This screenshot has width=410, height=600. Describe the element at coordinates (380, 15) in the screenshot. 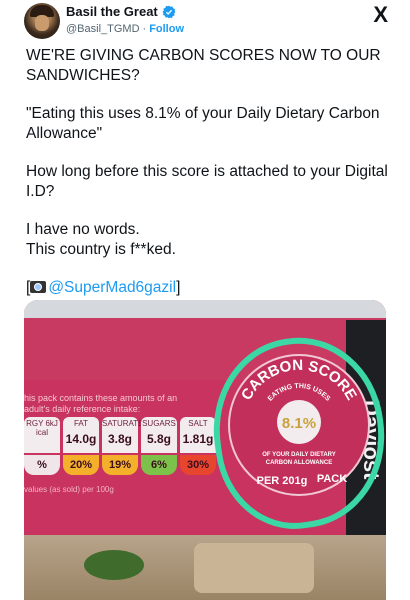

I see `x-logo-icon: X` at that location.